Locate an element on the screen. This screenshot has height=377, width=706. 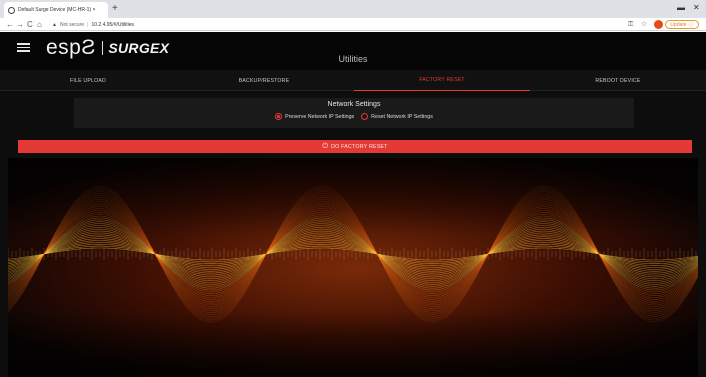
browser-tab-bar: Default Surge Device (MC-HR-1) × + ▬ ✕ is located at coordinates (353, 9).